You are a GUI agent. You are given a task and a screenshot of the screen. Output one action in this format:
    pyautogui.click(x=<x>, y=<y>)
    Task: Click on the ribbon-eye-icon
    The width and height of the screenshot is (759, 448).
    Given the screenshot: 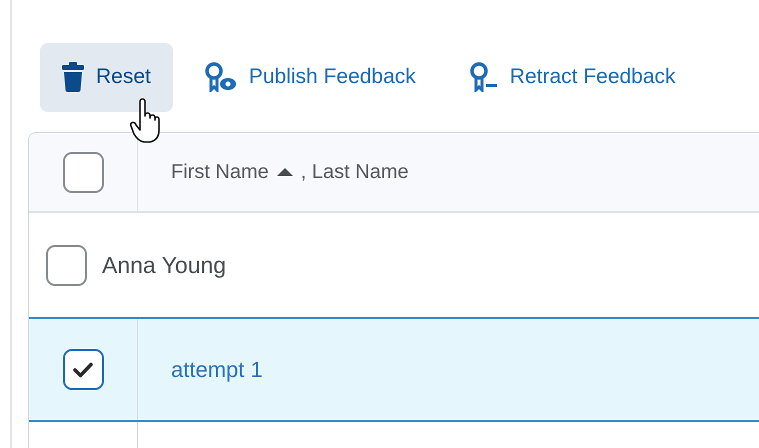 What is the action you would take?
    pyautogui.click(x=220, y=77)
    